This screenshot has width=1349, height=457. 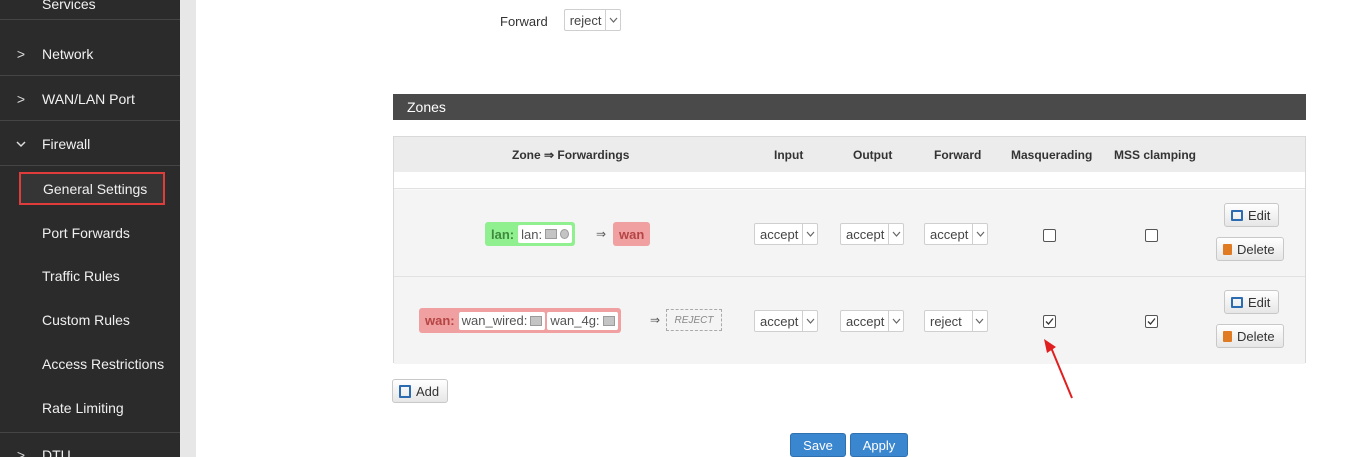 I want to click on sidebar-item-firewall: Firewall, so click(x=90, y=144).